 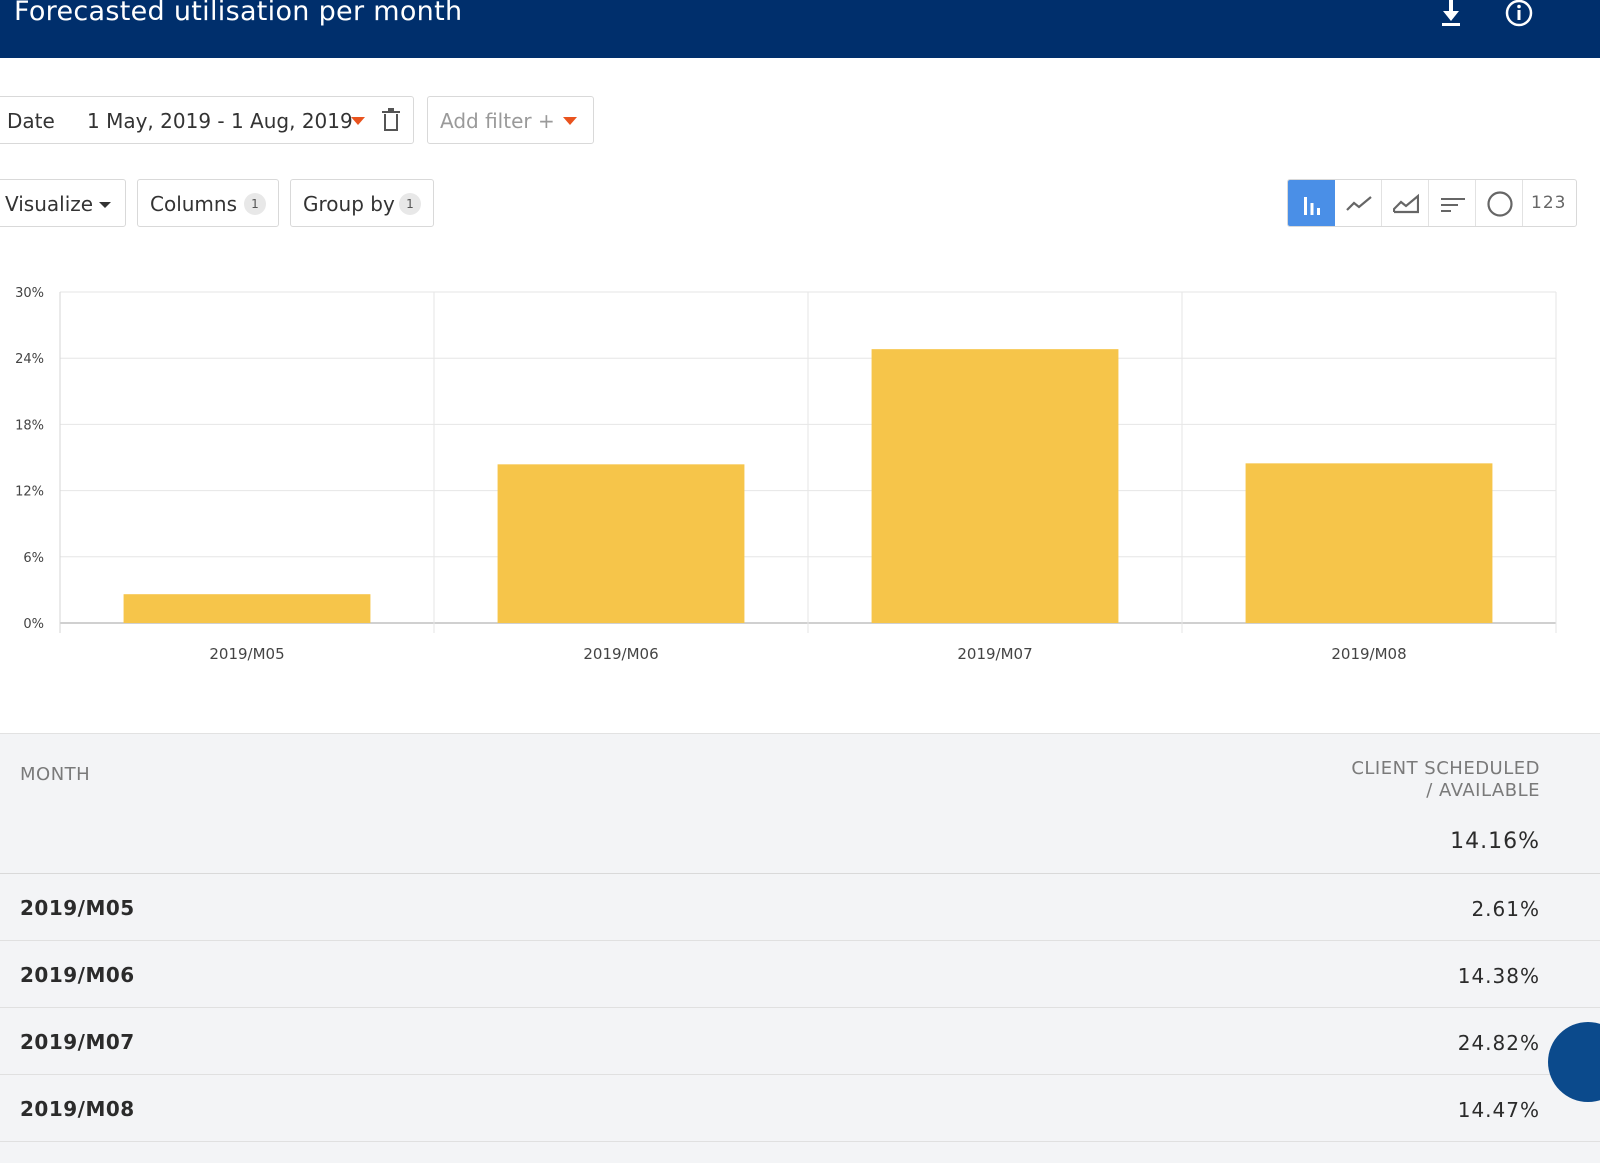 I want to click on x-tick-label: 2019/M08, so click(x=1368, y=654).